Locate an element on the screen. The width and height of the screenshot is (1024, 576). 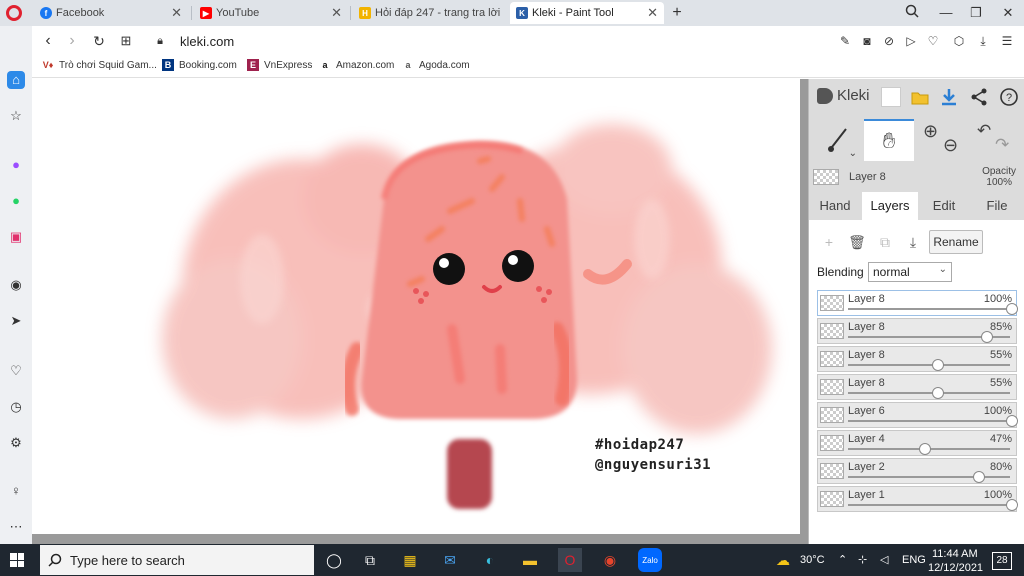
open-folder-icon is located at coordinates (920, 97).